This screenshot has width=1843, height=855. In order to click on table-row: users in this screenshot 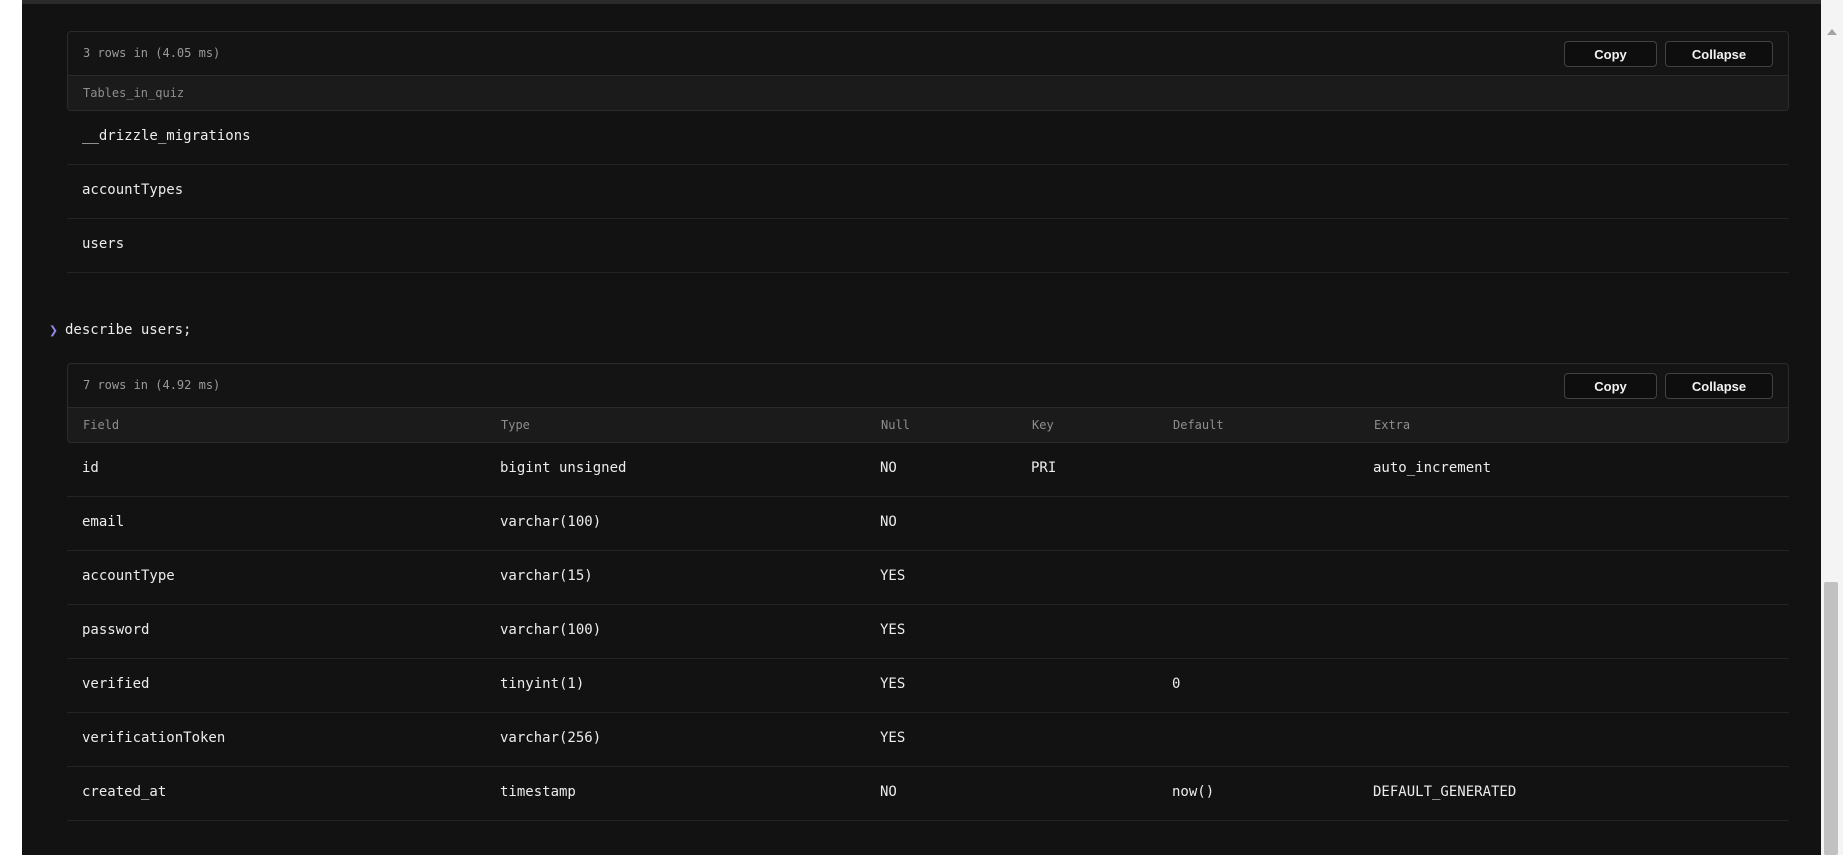, I will do `click(928, 246)`.